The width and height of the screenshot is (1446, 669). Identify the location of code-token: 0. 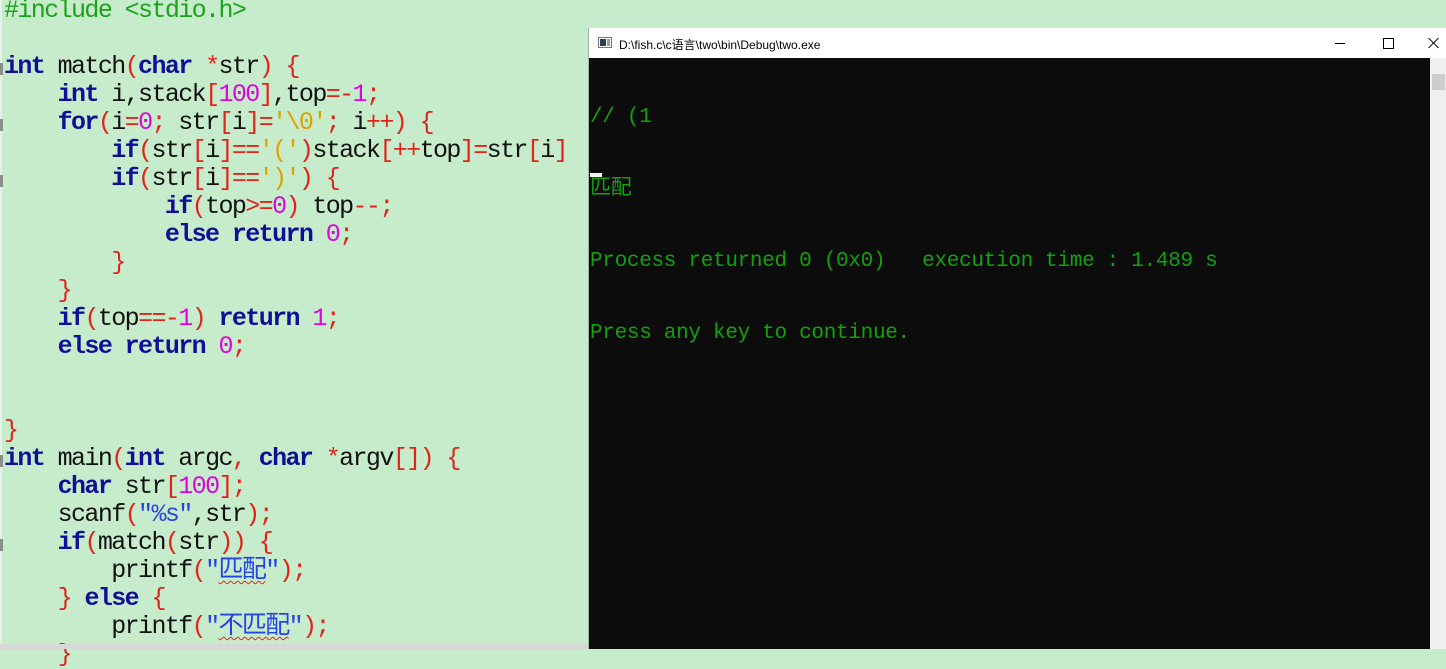
(279, 206).